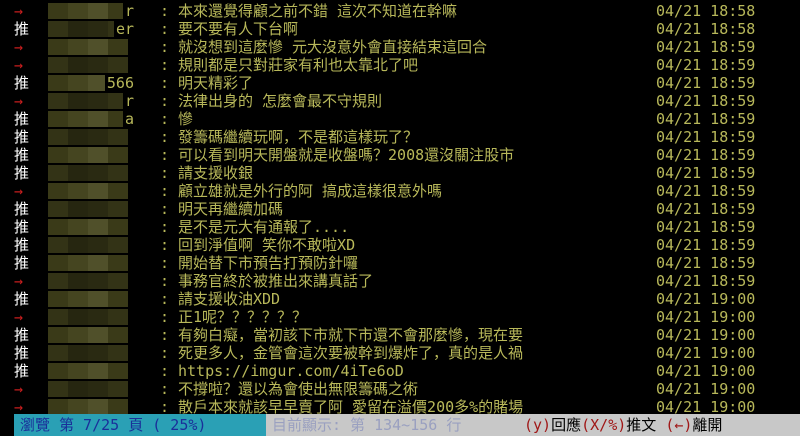  What do you see at coordinates (231, 209) in the screenshot?
I see `comment-text: 明天再繼續加碼` at bounding box center [231, 209].